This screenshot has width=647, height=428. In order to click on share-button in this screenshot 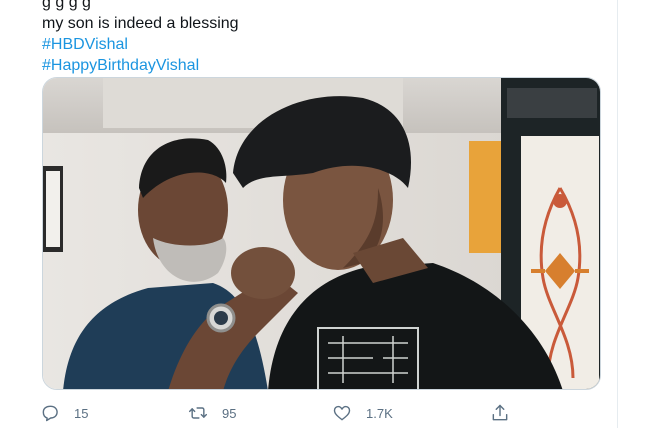, I will do `click(500, 413)`.